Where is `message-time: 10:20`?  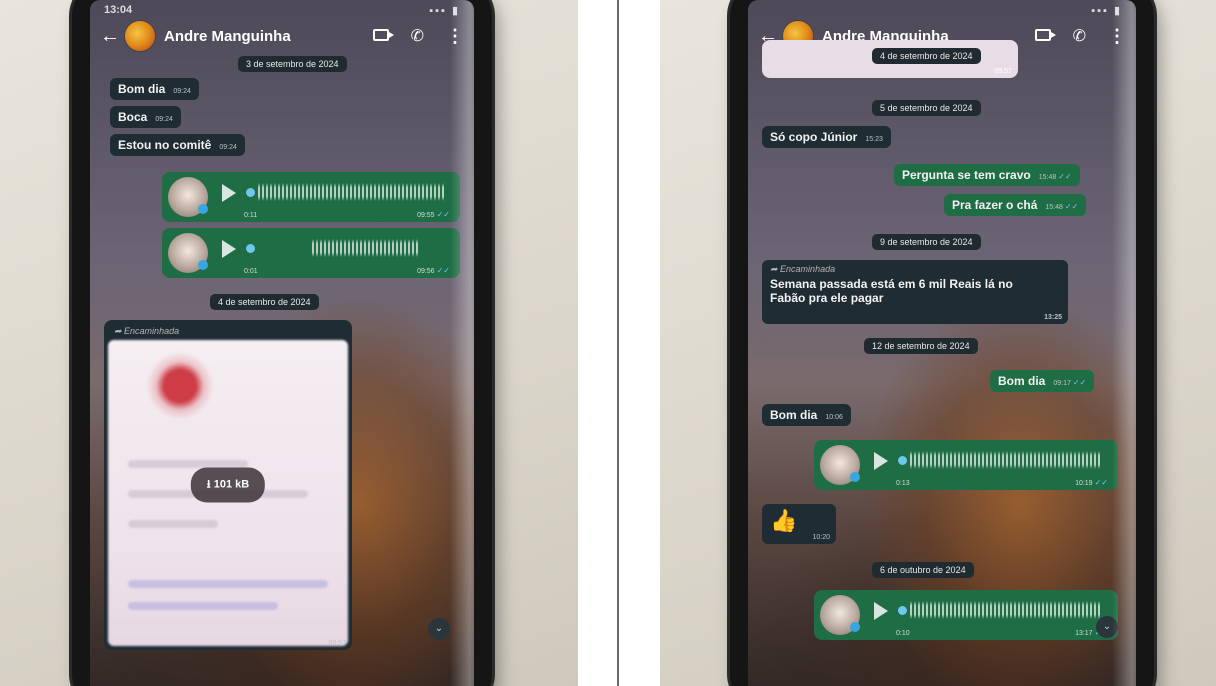 message-time: 10:20 is located at coordinates (821, 537).